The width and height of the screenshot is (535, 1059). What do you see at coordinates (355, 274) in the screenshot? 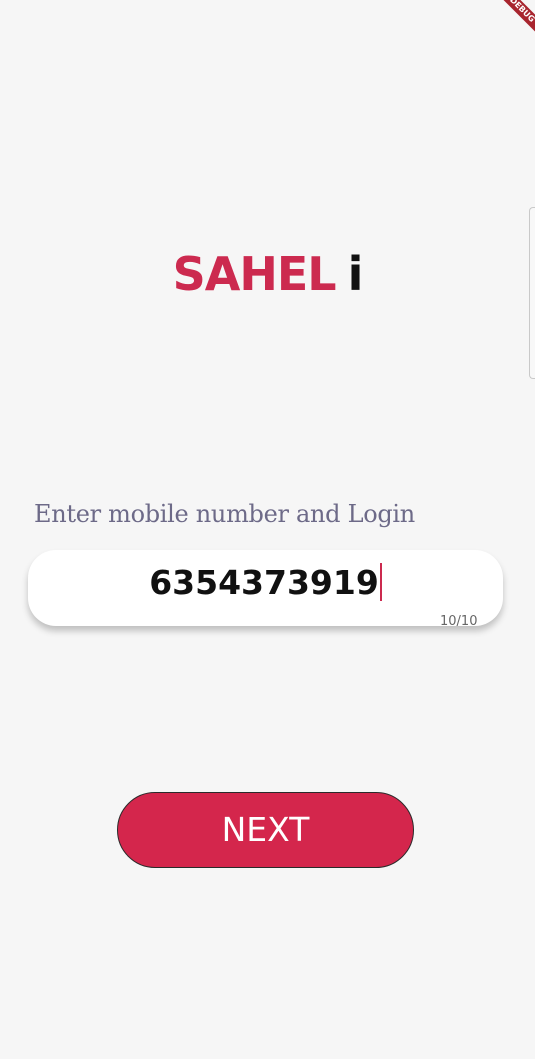
I see `logo-tail-text: i` at bounding box center [355, 274].